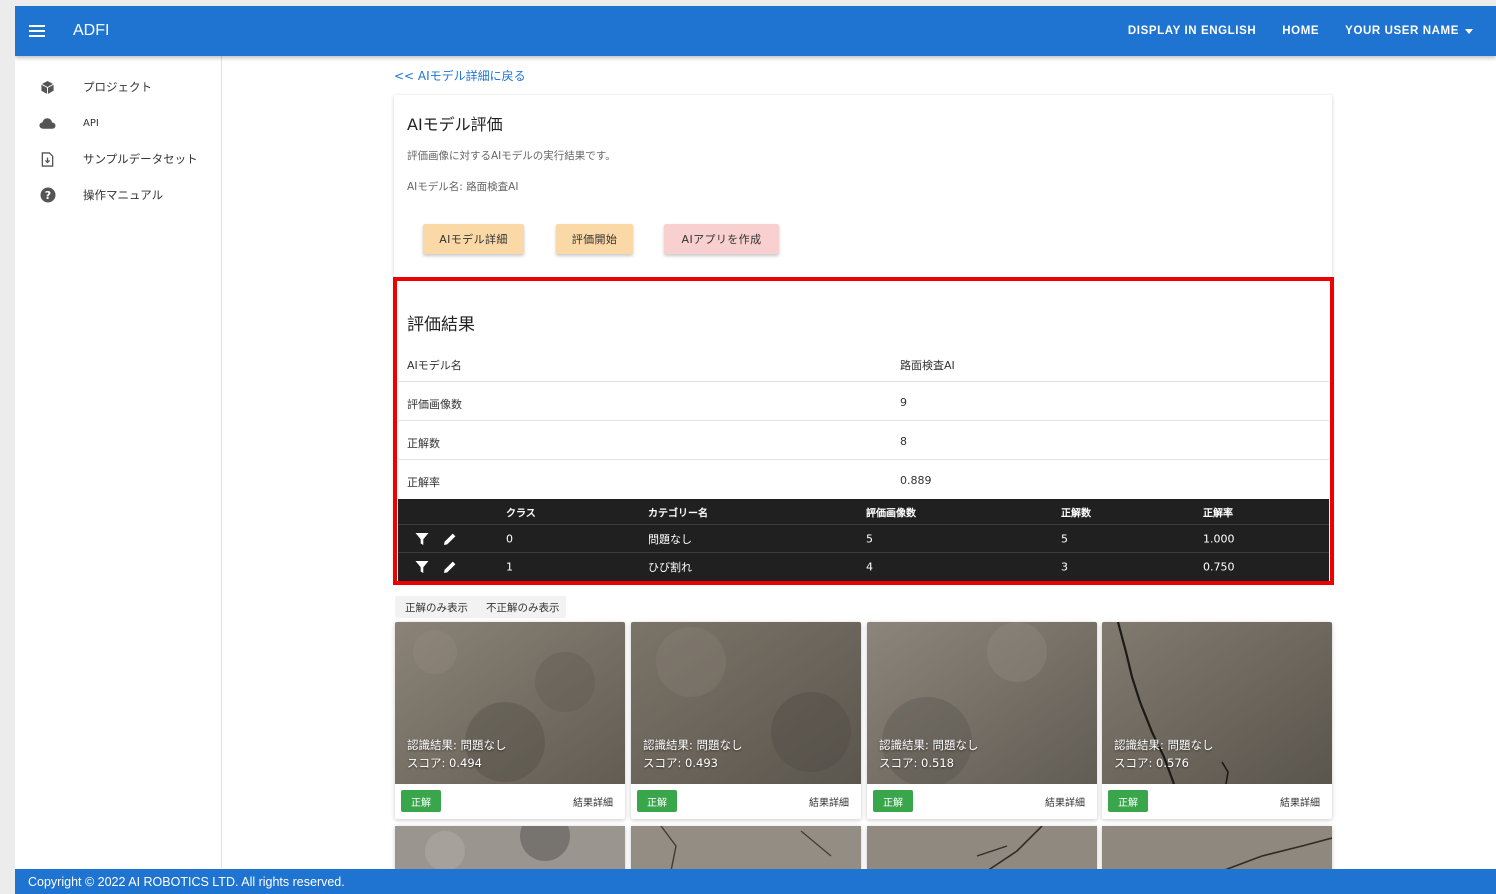 The width and height of the screenshot is (1496, 894). I want to click on show-incorrect-only-button: 不正解のみ表示, so click(520, 607).